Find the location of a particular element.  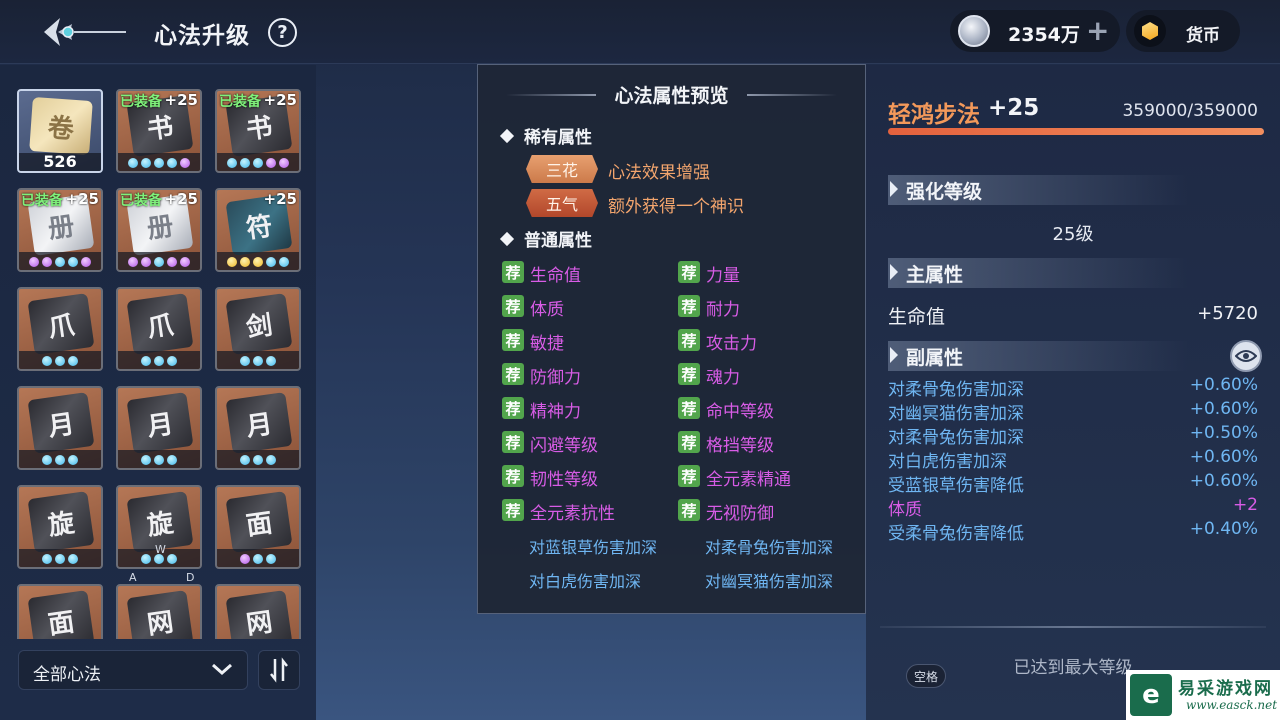

top-bar: 心法升级 ? 2354万 + 货币 is located at coordinates (640, 32).